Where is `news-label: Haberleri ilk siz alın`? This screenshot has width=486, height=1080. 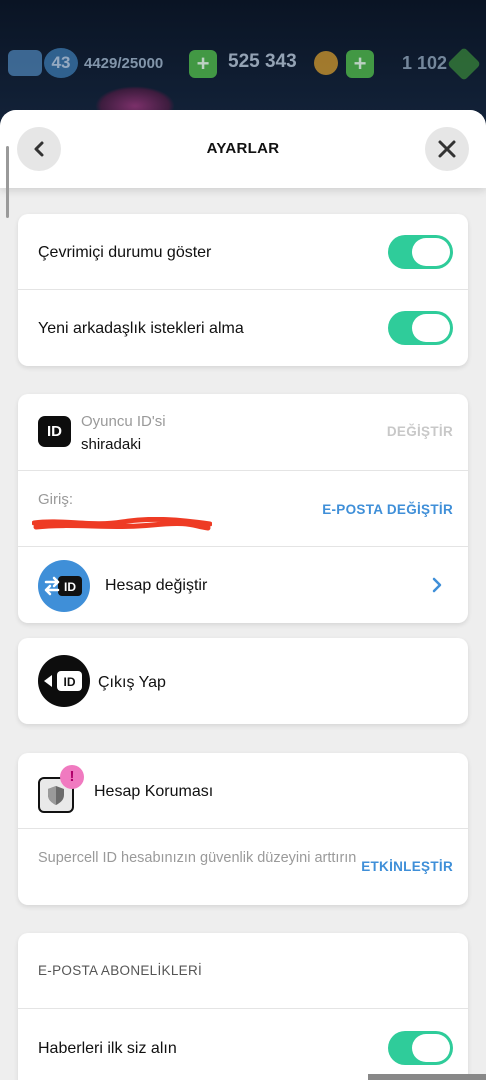 news-label: Haberleri ilk siz alın is located at coordinates (107, 1048).